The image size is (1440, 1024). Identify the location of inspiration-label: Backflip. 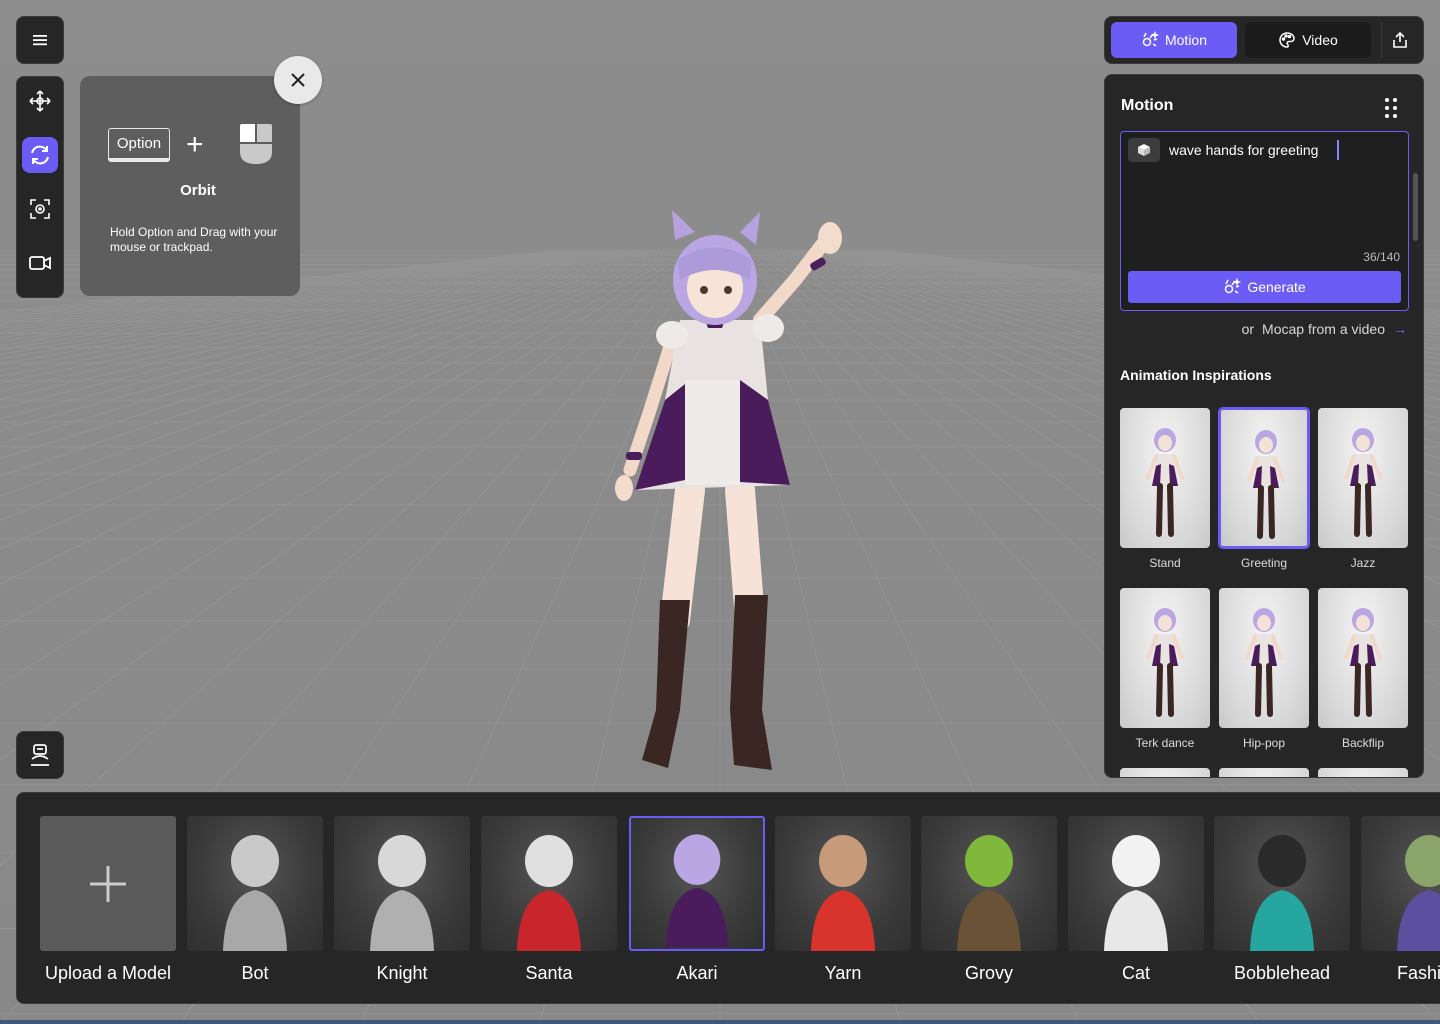
(1363, 743).